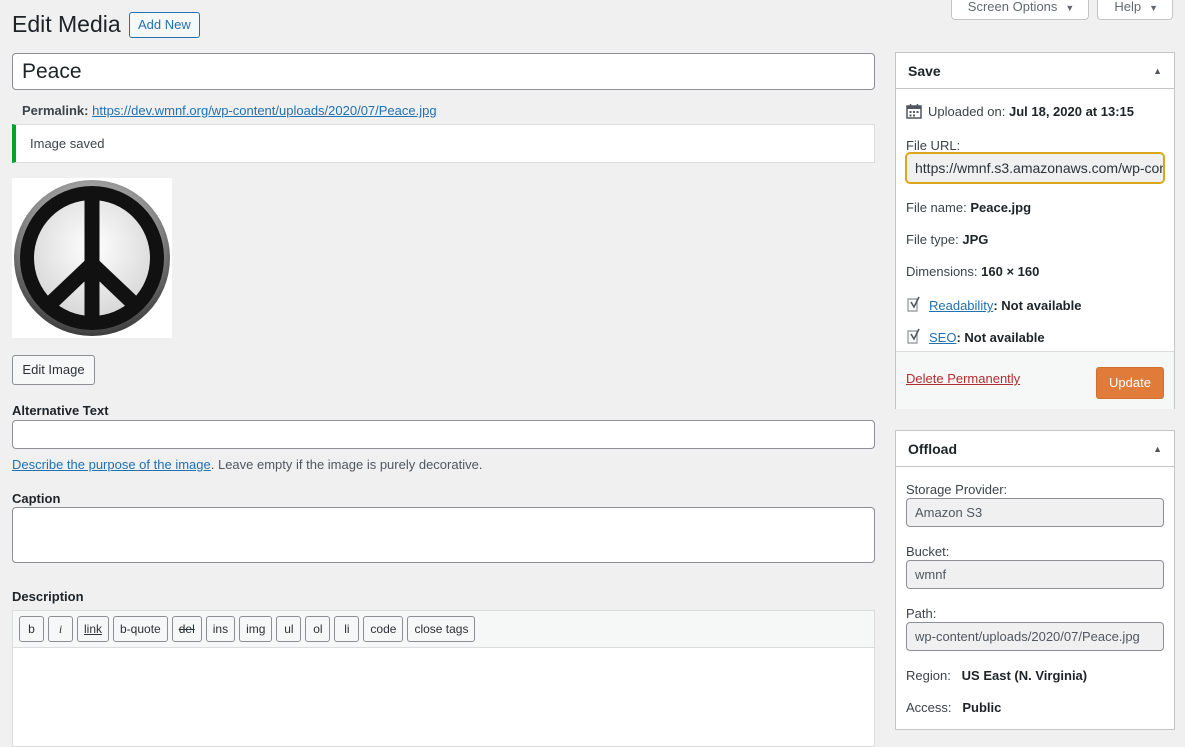 Image resolution: width=1185 pixels, height=747 pixels. What do you see at coordinates (1128, 7) in the screenshot?
I see `help-label: Help` at bounding box center [1128, 7].